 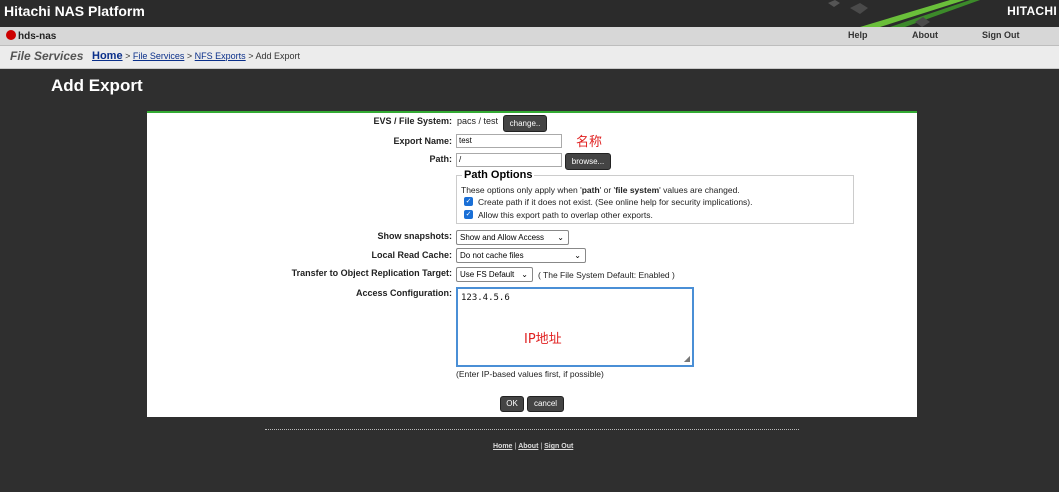 I want to click on read-cache-label: Local Read Cache:, so click(x=411, y=255).